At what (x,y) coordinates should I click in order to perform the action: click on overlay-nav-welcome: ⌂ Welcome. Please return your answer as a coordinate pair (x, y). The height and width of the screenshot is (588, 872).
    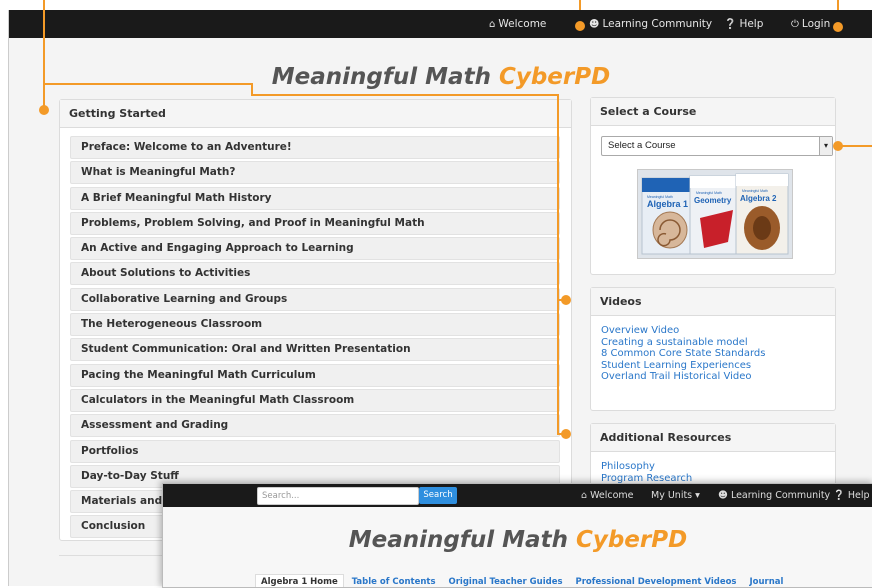
    Looking at the image, I should click on (607, 495).